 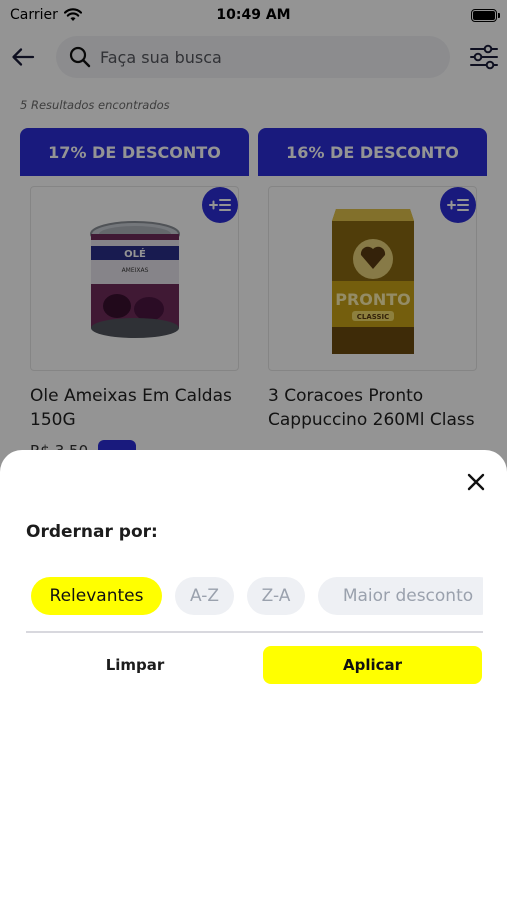 I want to click on sort-option-a-z: A-Z, so click(x=204, y=596).